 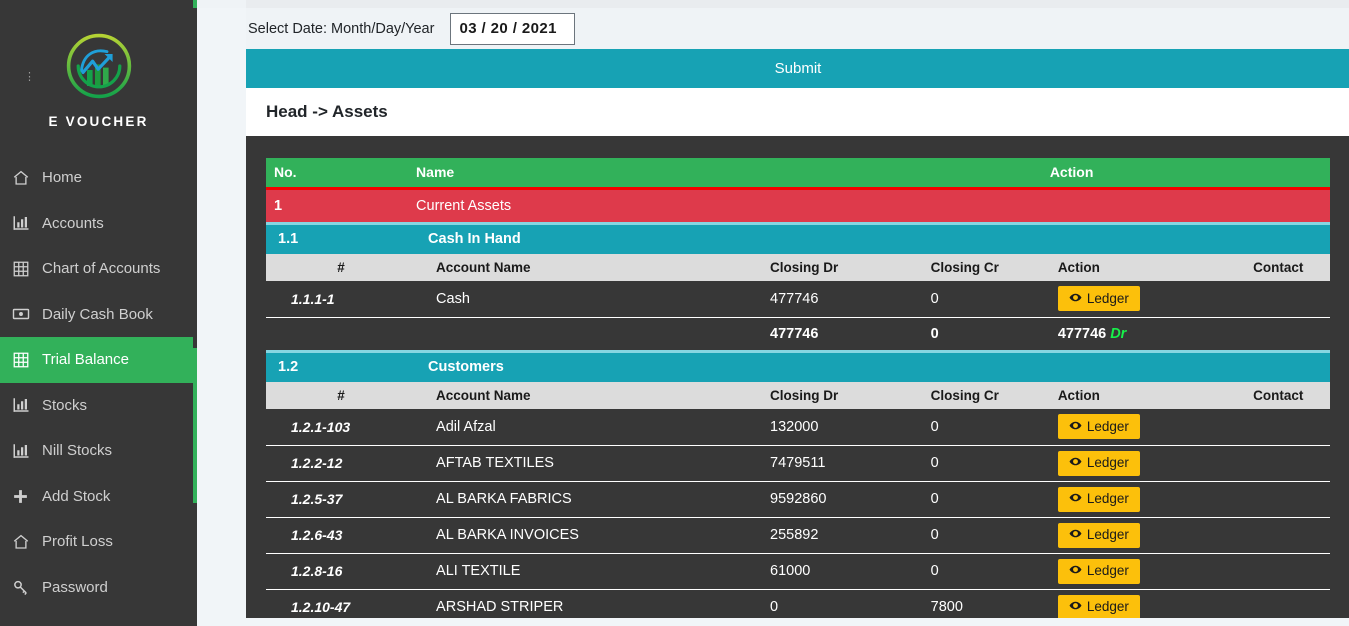 What do you see at coordinates (798, 237) in the screenshot?
I see `group-row-cash-in-hand: 1.1 Cash In Hand` at bounding box center [798, 237].